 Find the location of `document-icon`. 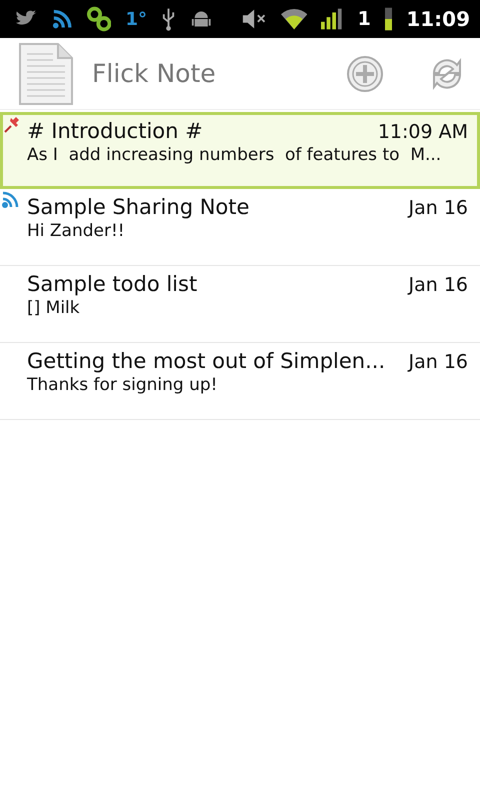

document-icon is located at coordinates (46, 74).